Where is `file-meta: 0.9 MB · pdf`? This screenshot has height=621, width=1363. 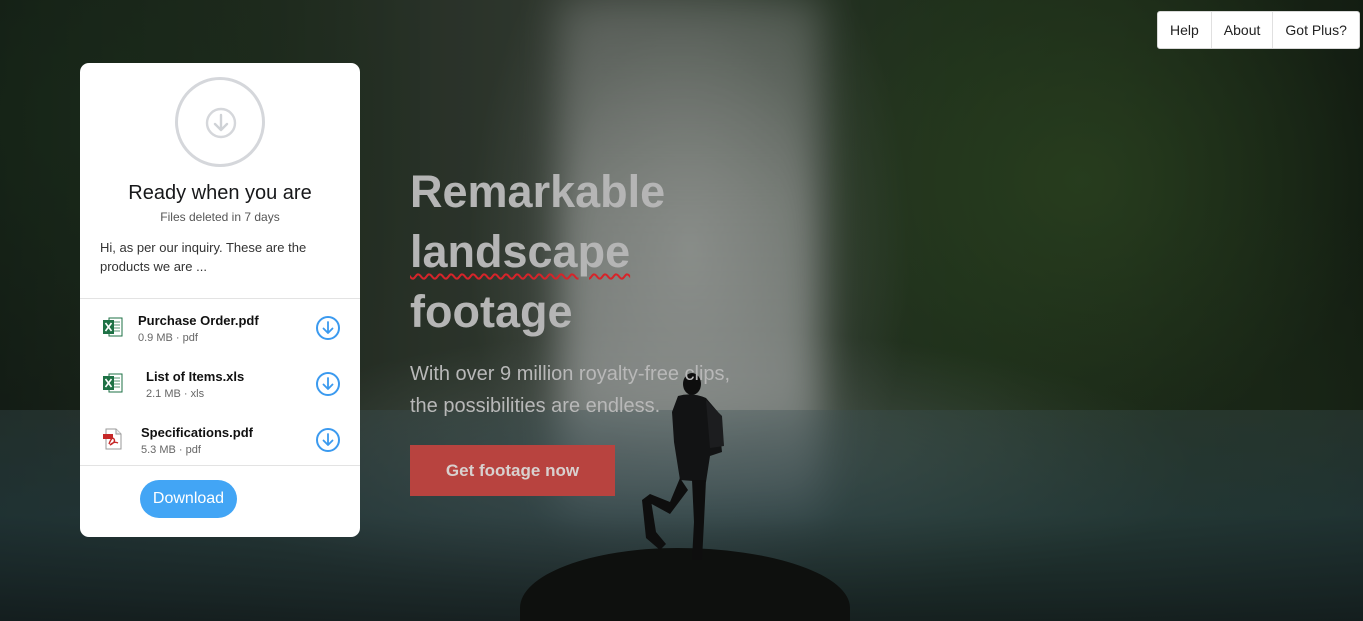
file-meta: 0.9 MB · pdf is located at coordinates (168, 338).